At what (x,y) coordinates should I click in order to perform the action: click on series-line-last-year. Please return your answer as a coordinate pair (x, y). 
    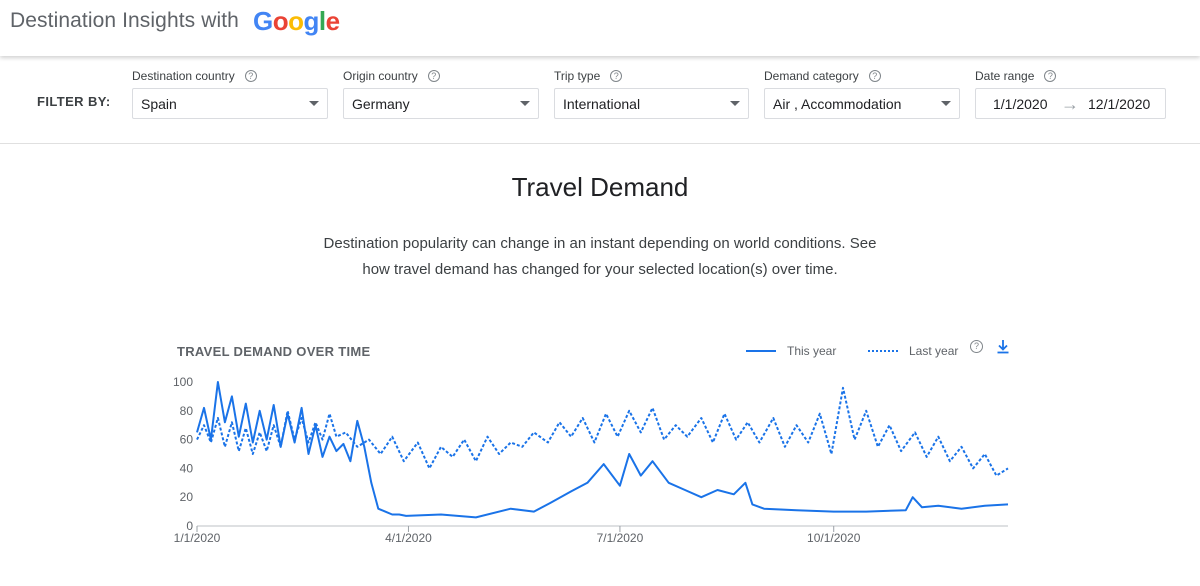
    Looking at the image, I should click on (602, 431).